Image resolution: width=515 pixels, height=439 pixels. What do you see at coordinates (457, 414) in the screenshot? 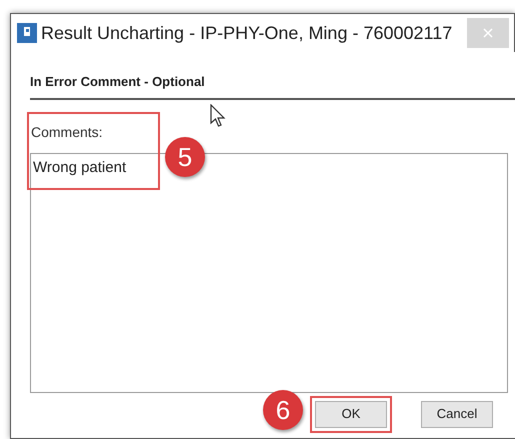
I see `cancel-button: Cancel` at bounding box center [457, 414].